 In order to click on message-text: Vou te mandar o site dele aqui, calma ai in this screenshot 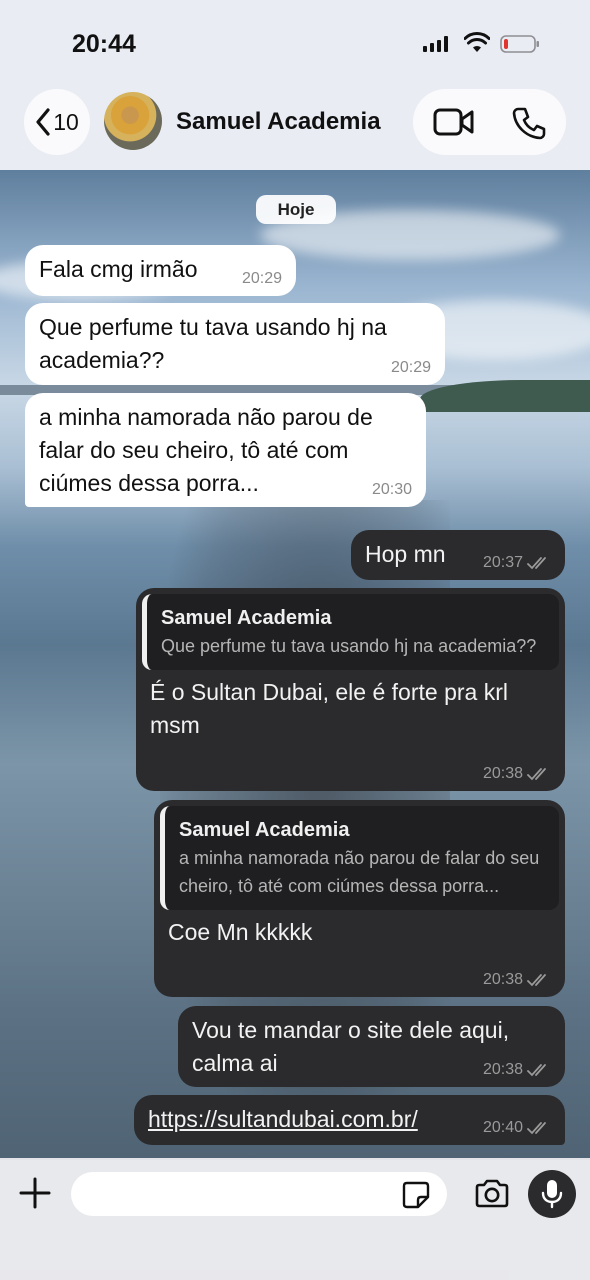, I will do `click(351, 1046)`.